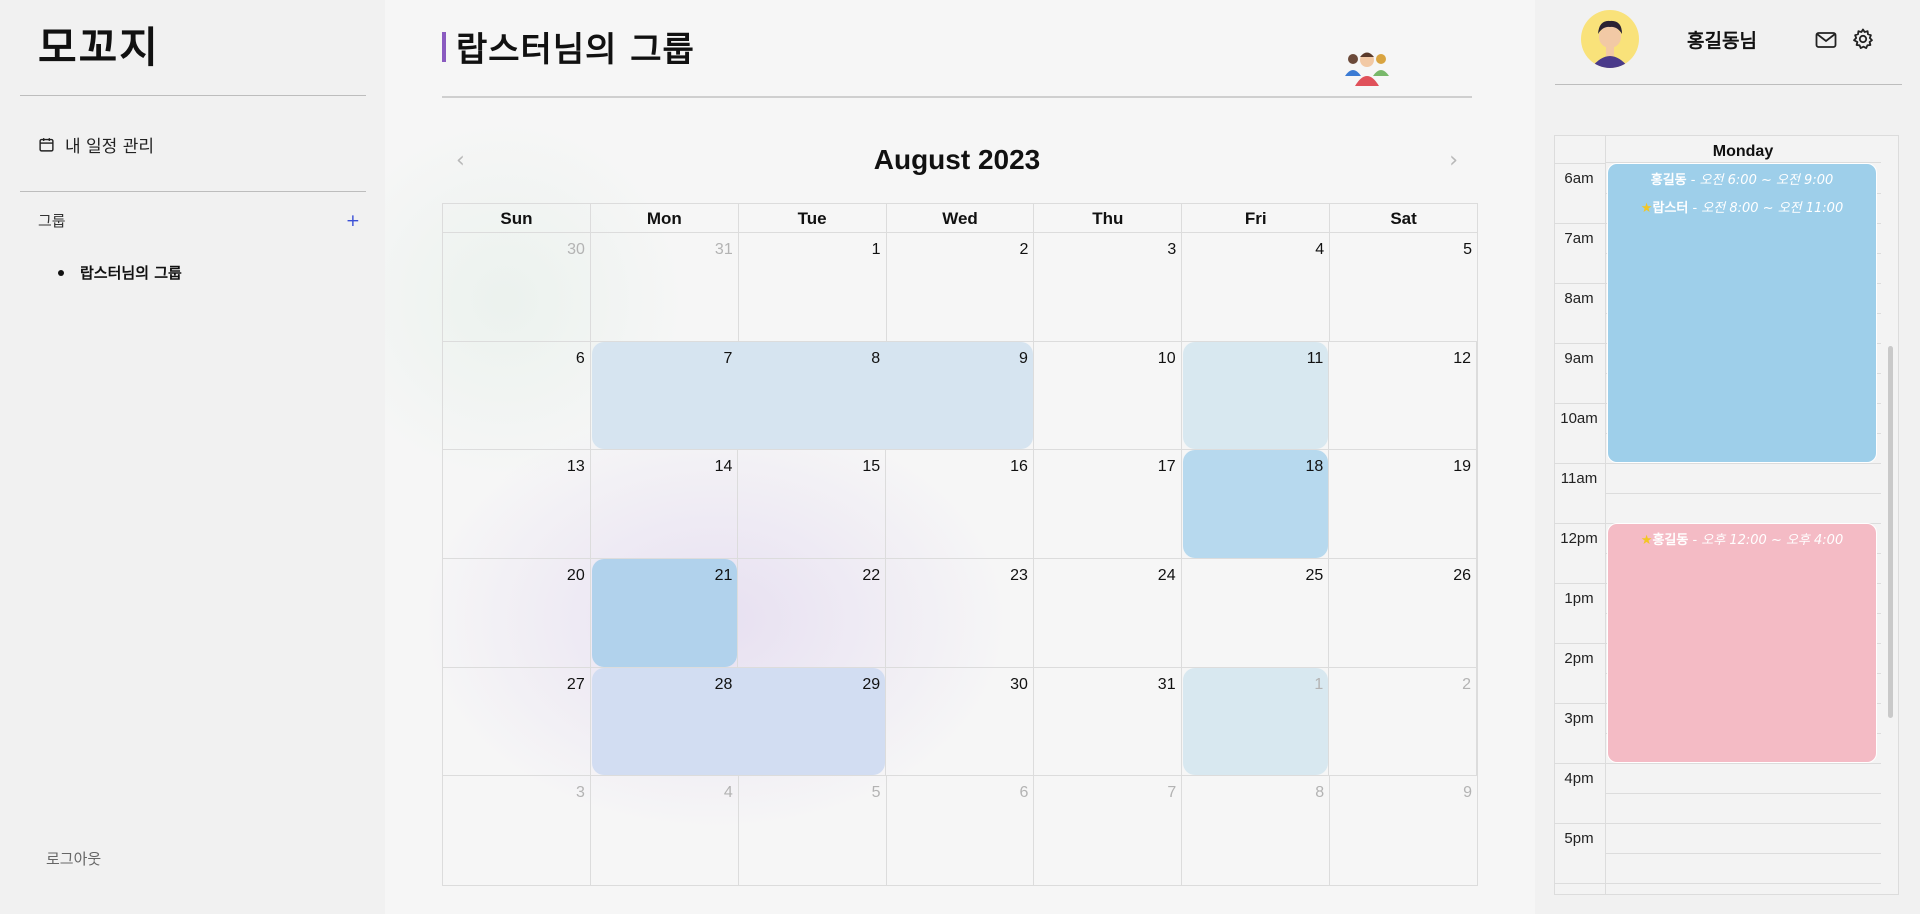 Image resolution: width=1920 pixels, height=914 pixels. What do you see at coordinates (1108, 612) in the screenshot?
I see `calendar-day-cell: 24` at bounding box center [1108, 612].